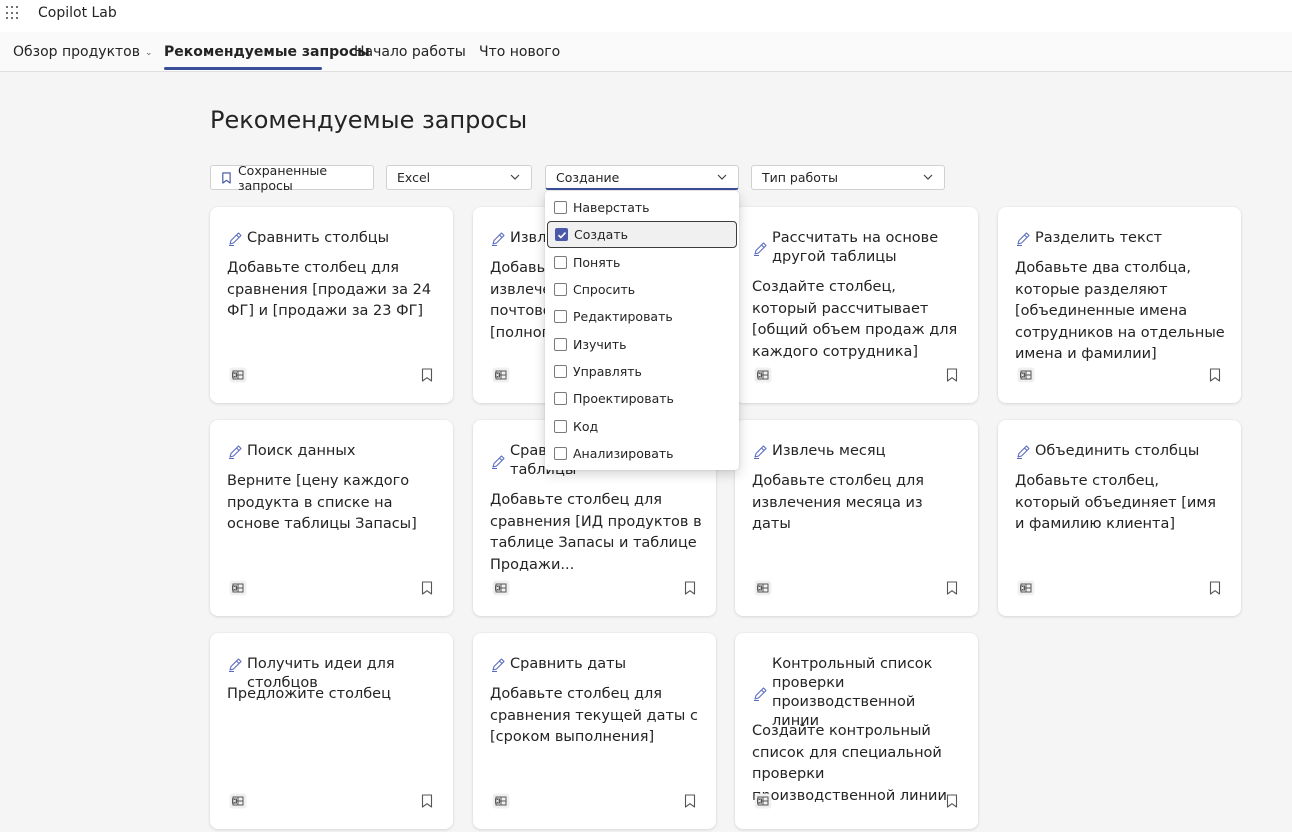  What do you see at coordinates (1099, 238) in the screenshot?
I see `card-title-text: Разделить текст` at bounding box center [1099, 238].